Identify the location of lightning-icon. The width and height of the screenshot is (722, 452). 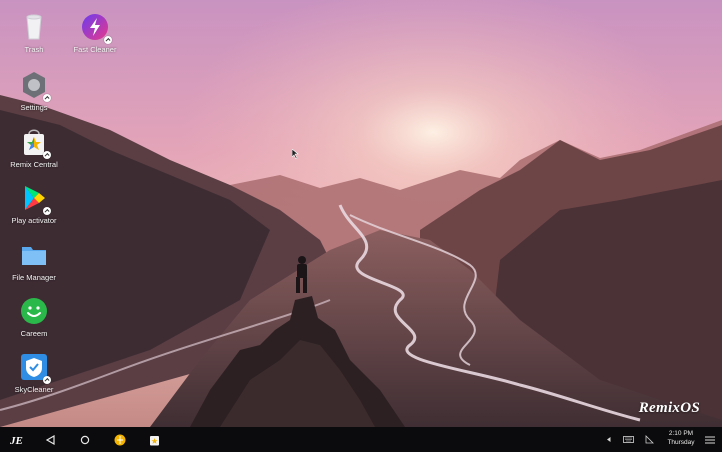
(96, 28).